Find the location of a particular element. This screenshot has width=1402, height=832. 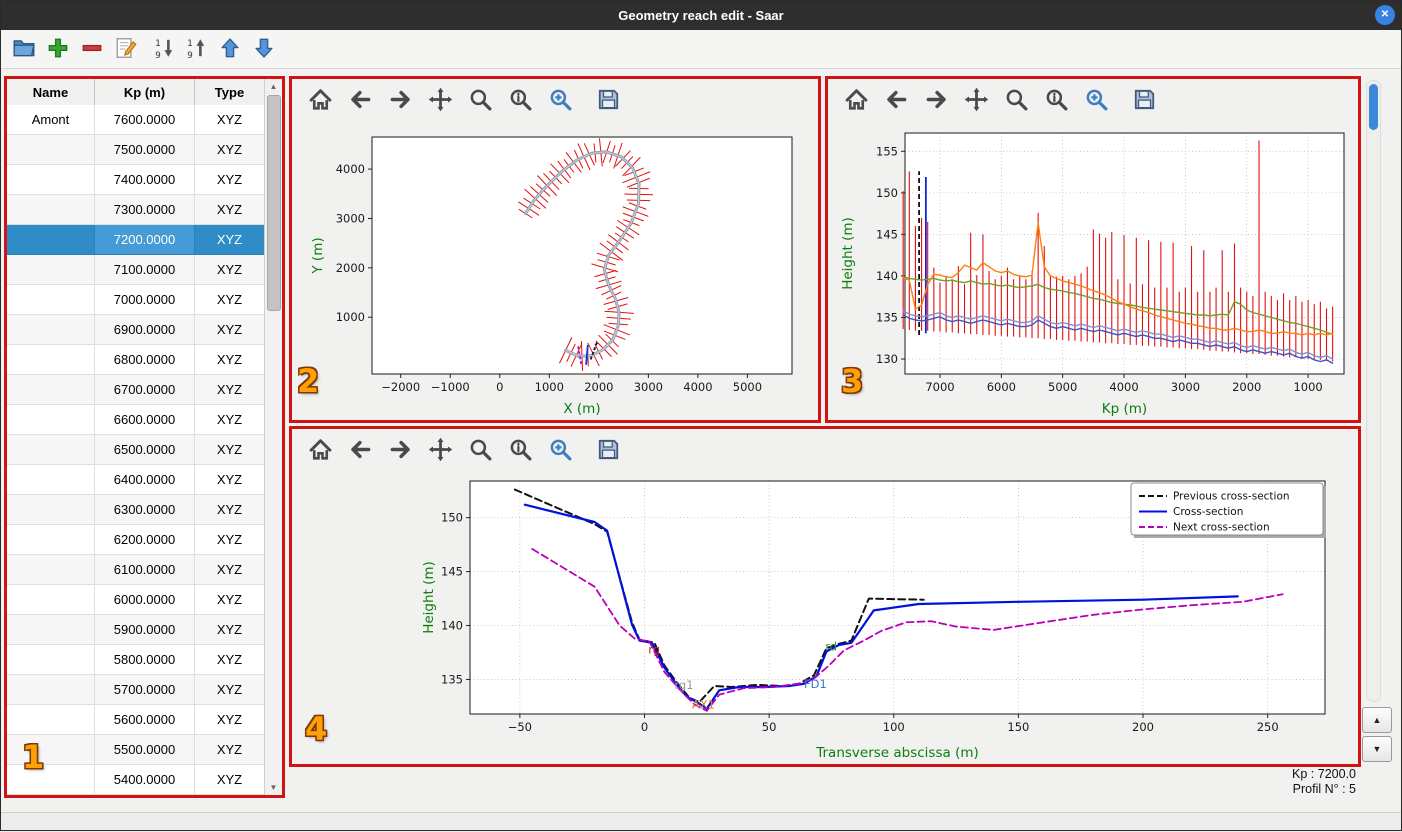

table-row: 5700.0000XYZ is located at coordinates (136, 690).